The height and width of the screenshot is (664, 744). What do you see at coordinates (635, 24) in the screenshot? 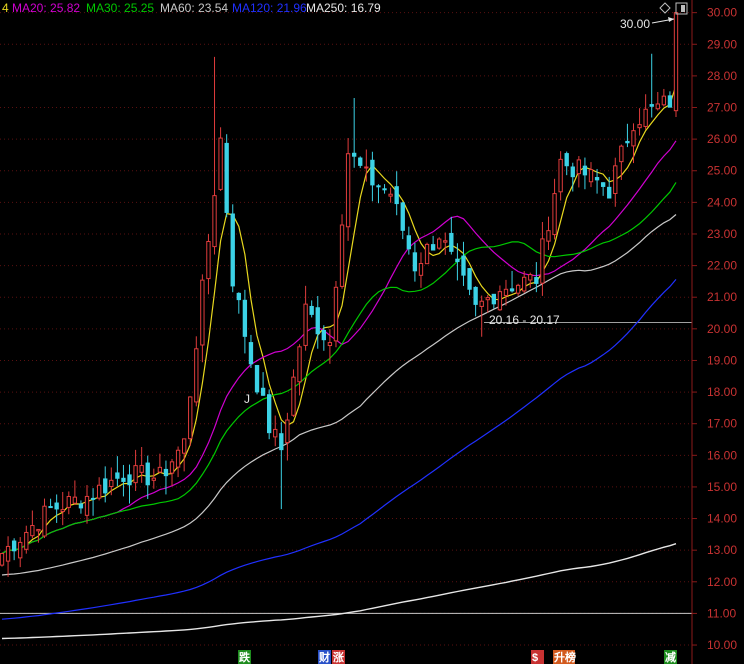
I see `max-price-label: 30.00` at bounding box center [635, 24].